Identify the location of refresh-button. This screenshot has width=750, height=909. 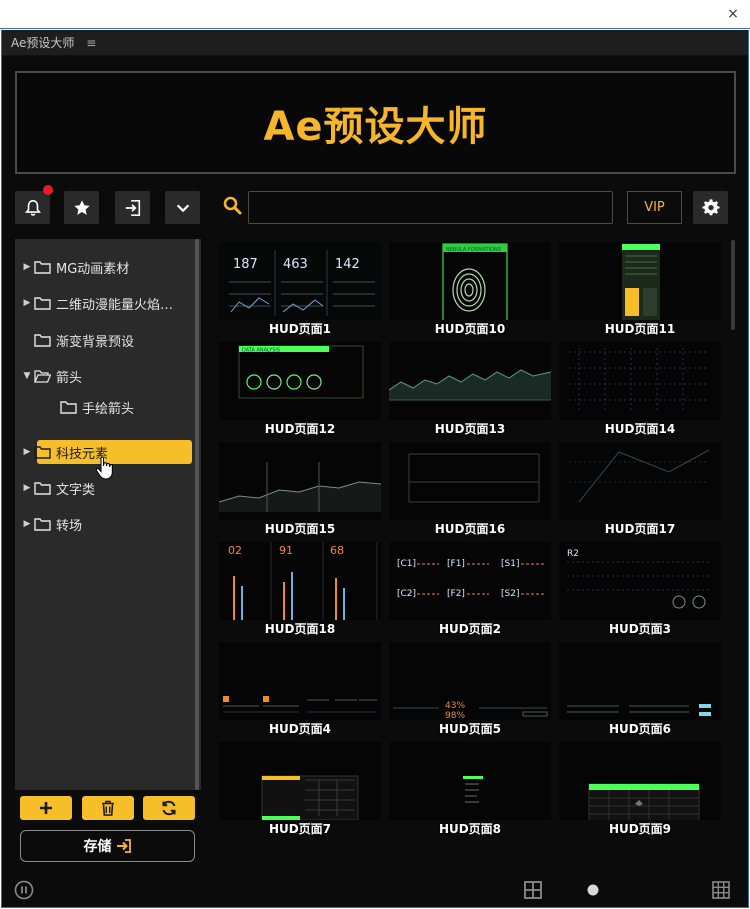
(169, 808).